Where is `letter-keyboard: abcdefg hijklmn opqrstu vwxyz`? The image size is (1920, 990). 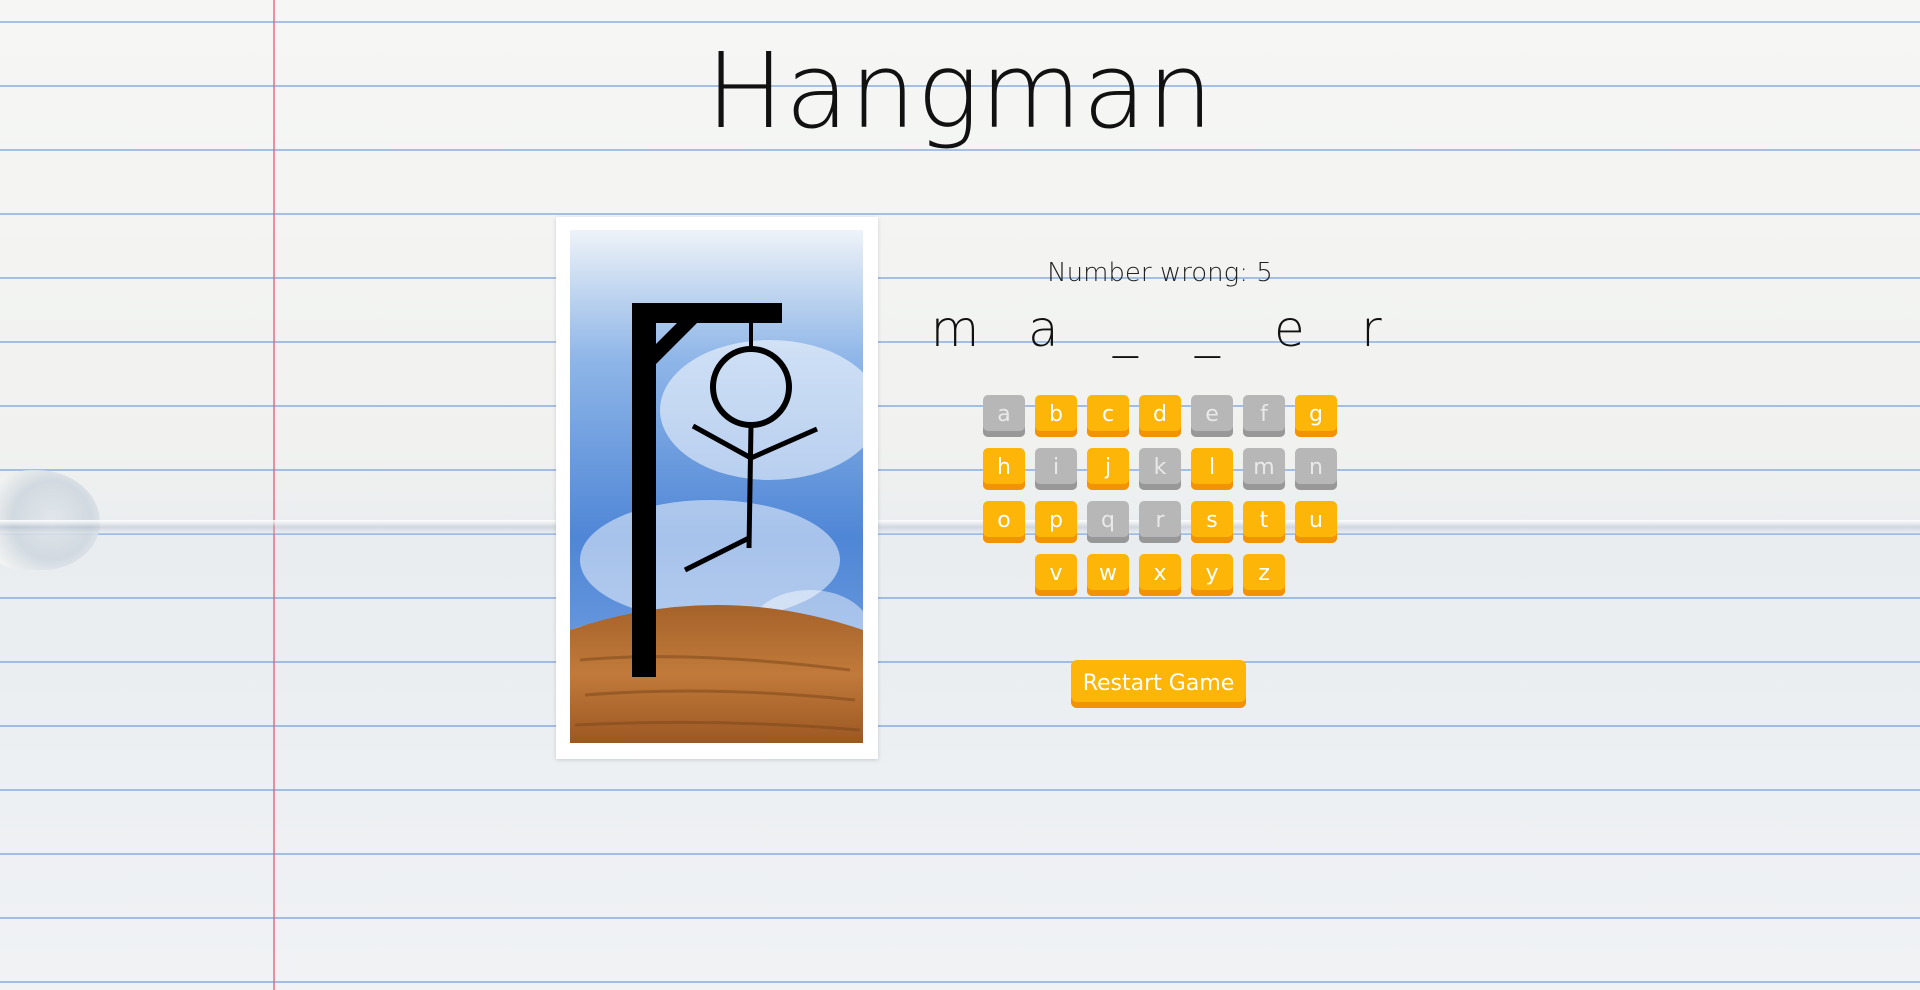
letter-keyboard: abcdefg hijklmn opqrstu vwxyz is located at coordinates (1160, 501).